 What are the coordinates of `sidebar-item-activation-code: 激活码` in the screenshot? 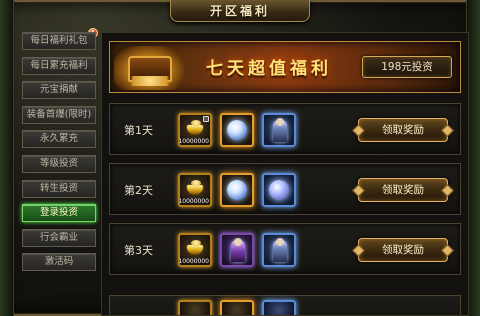 It's located at (59, 262).